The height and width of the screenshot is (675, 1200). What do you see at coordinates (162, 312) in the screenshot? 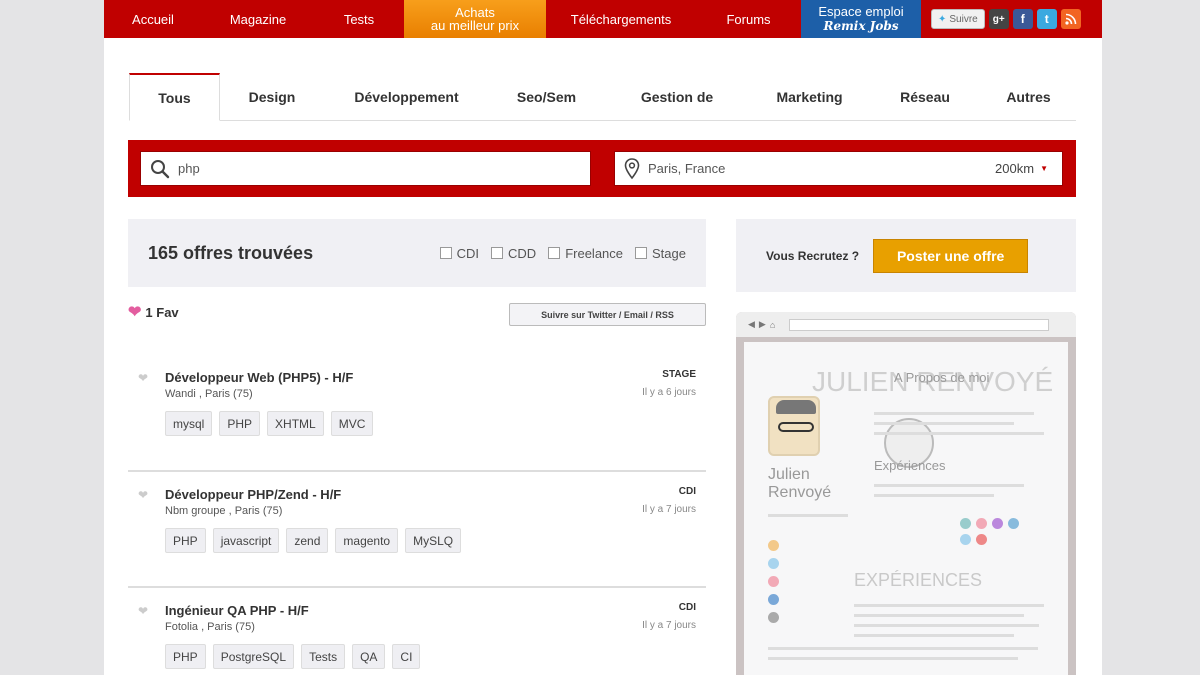
I see `fav-count: 1 Fav` at bounding box center [162, 312].